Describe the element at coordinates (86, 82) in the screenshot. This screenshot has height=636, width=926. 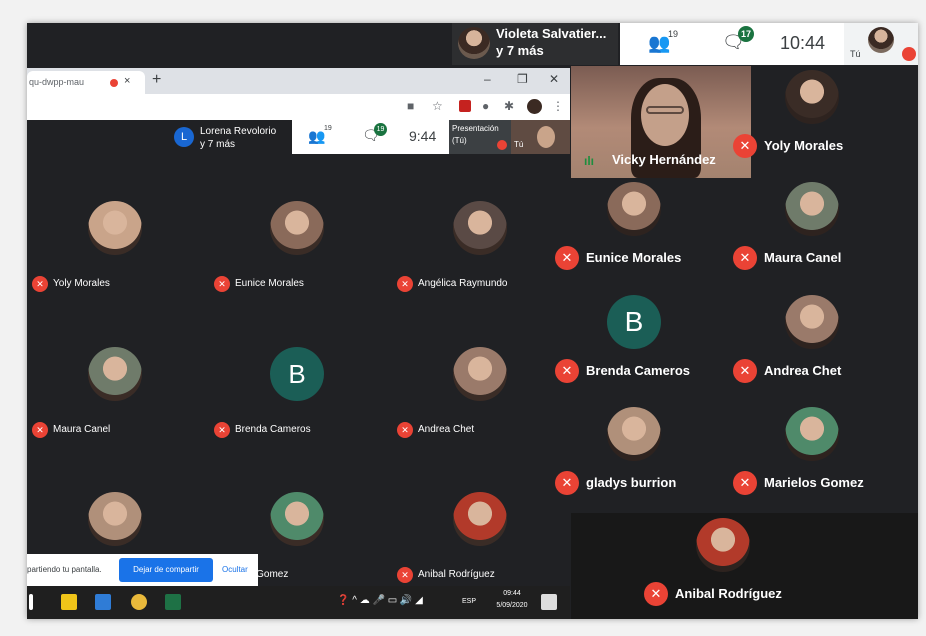
I see `browser-tab: qu-dwpp-mau ×` at that location.